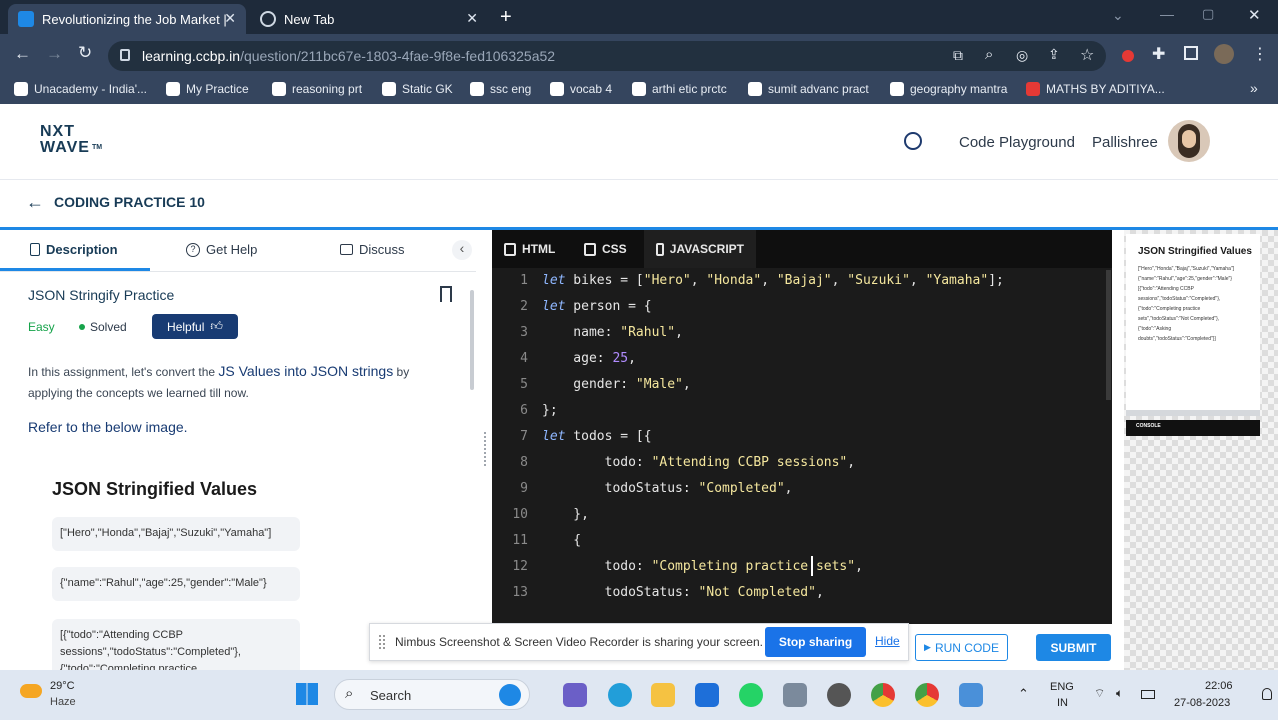 The width and height of the screenshot is (1278, 720). Describe the element at coordinates (74, 249) in the screenshot. I see `tab-description: Description` at that location.